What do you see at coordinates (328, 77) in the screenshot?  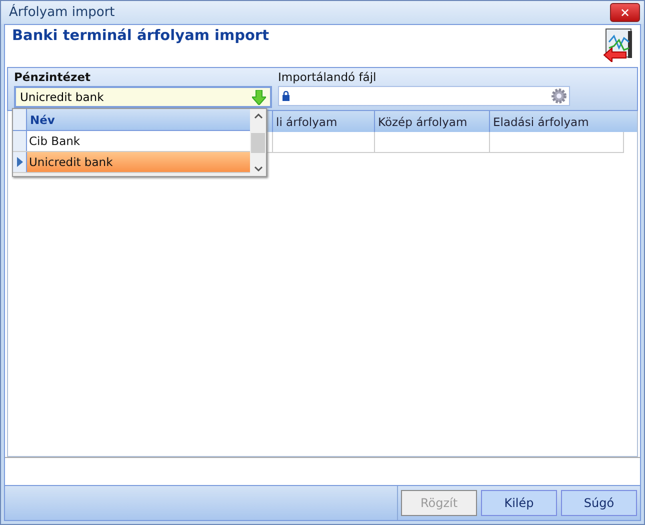 I see `field-label: Importálandó fájl` at bounding box center [328, 77].